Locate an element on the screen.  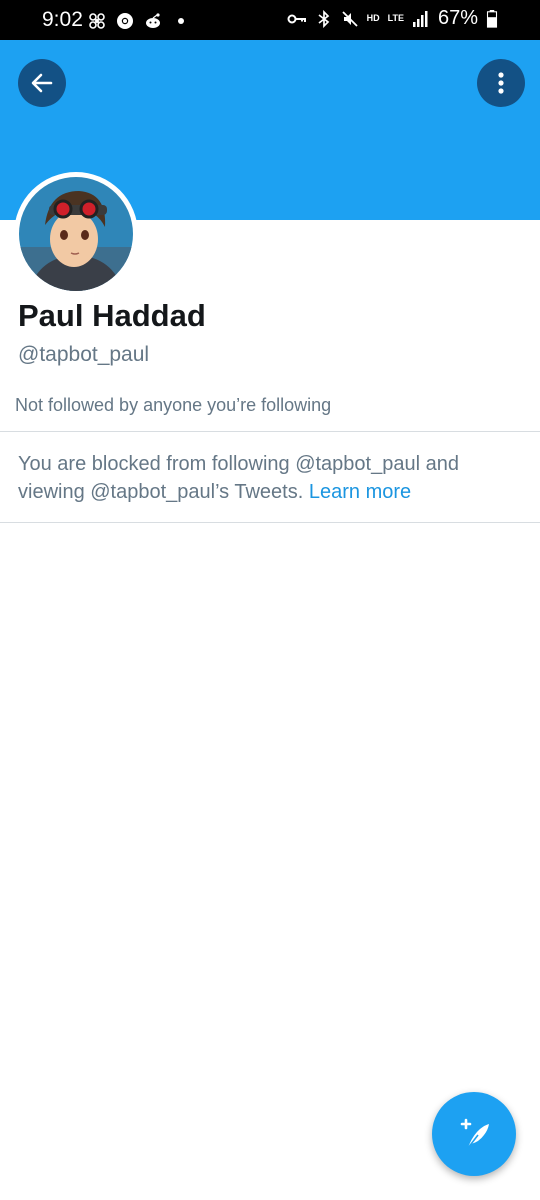
followed-by-note: Not followed by anyone you’re following is located at coordinates (173, 405).